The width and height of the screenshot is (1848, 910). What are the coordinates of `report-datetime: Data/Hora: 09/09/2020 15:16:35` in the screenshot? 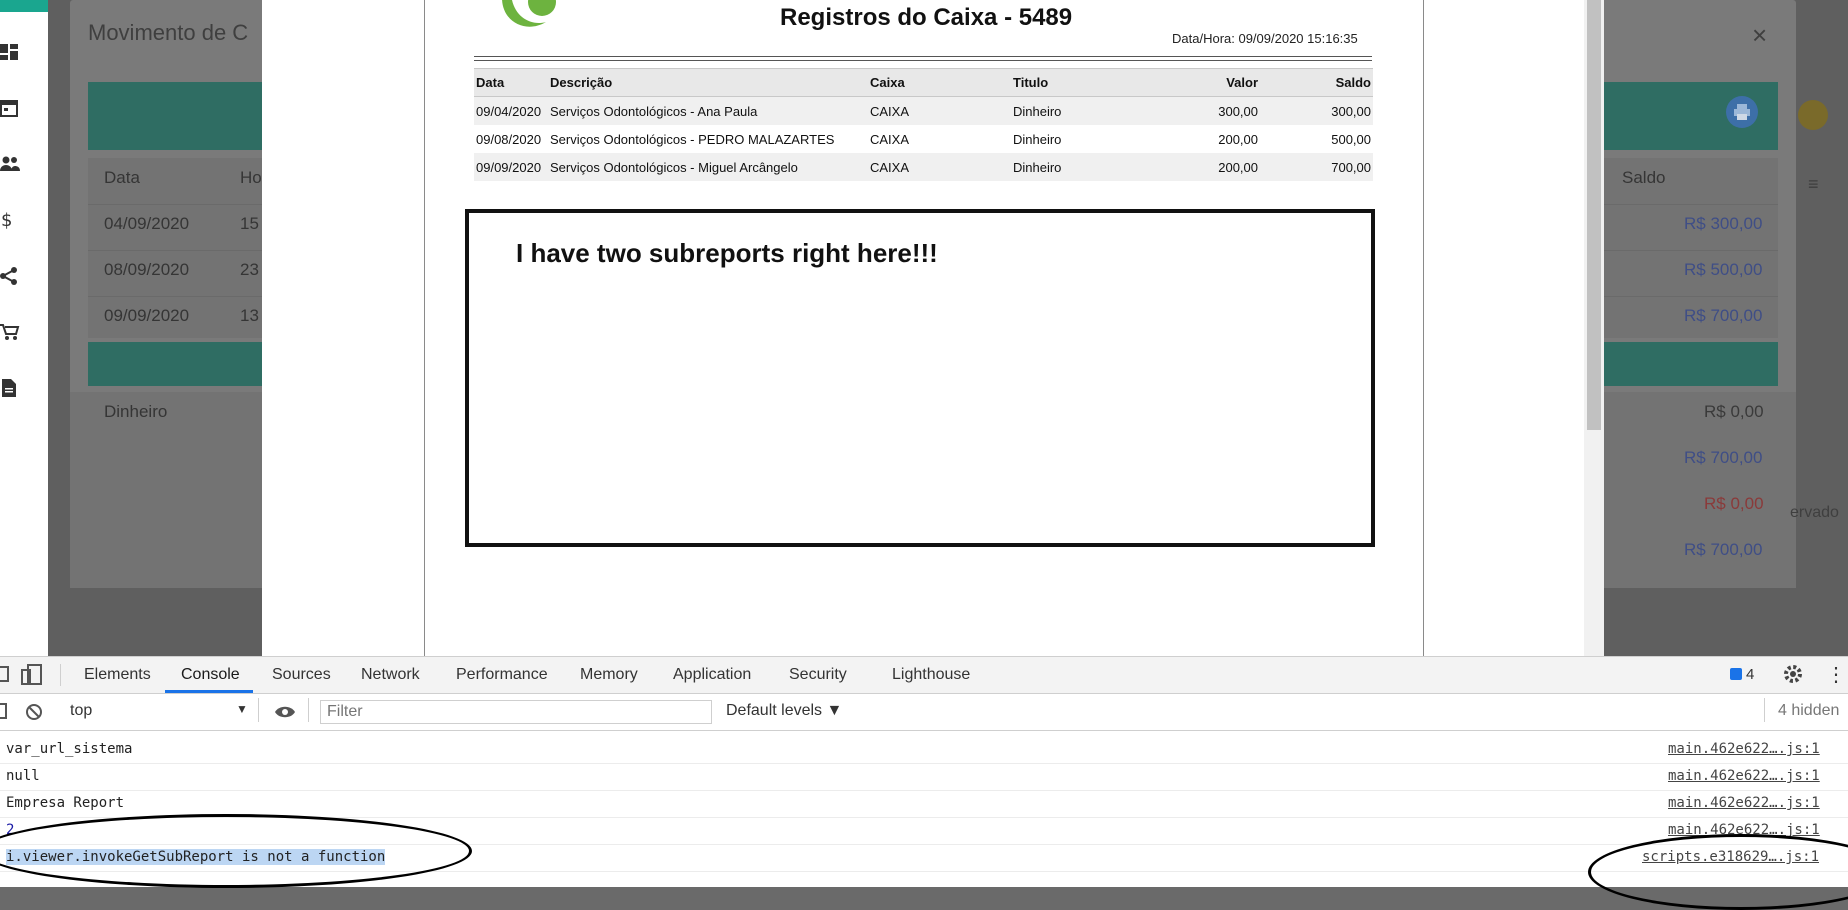 It's located at (1265, 38).